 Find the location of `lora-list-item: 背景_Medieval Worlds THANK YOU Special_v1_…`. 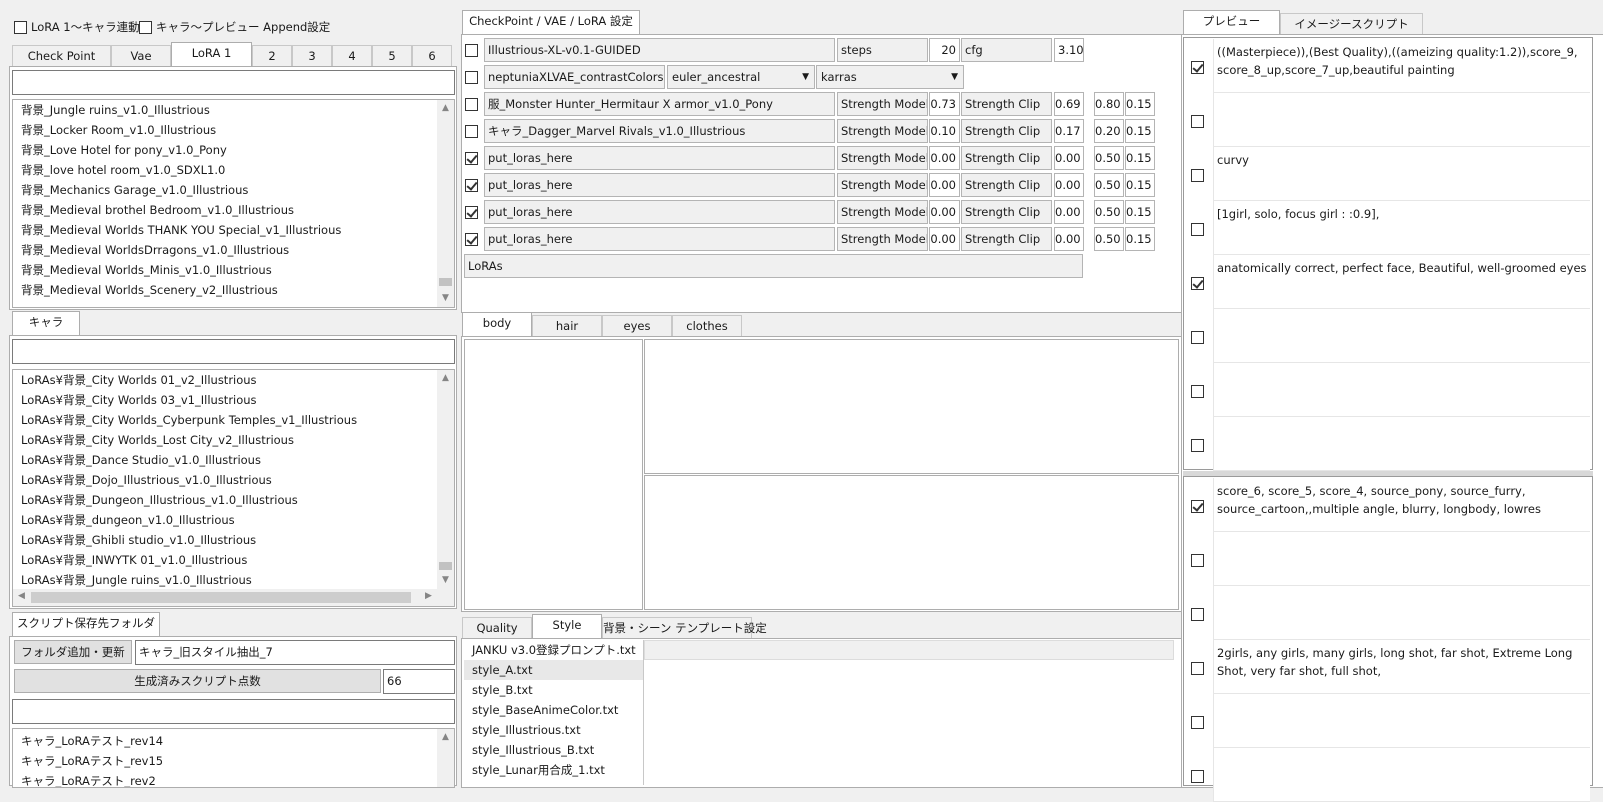

lora-list-item: 背景_Medieval Worlds THANK YOU Special_v1_… is located at coordinates (233, 230).